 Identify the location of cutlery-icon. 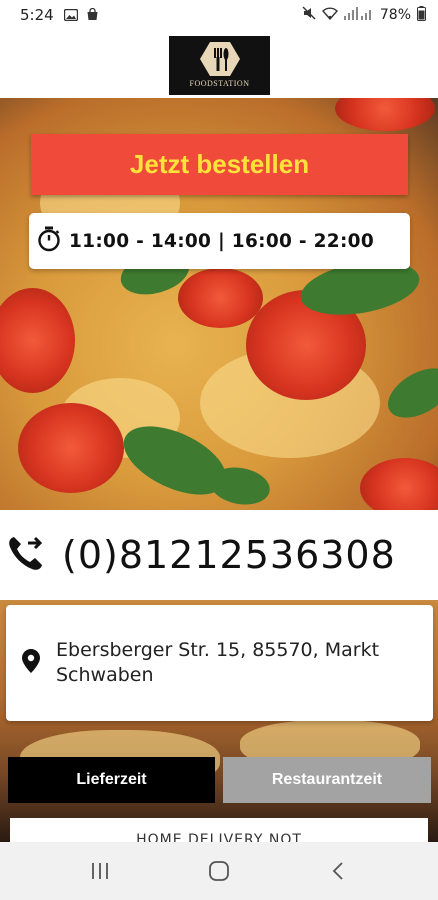
(219, 59).